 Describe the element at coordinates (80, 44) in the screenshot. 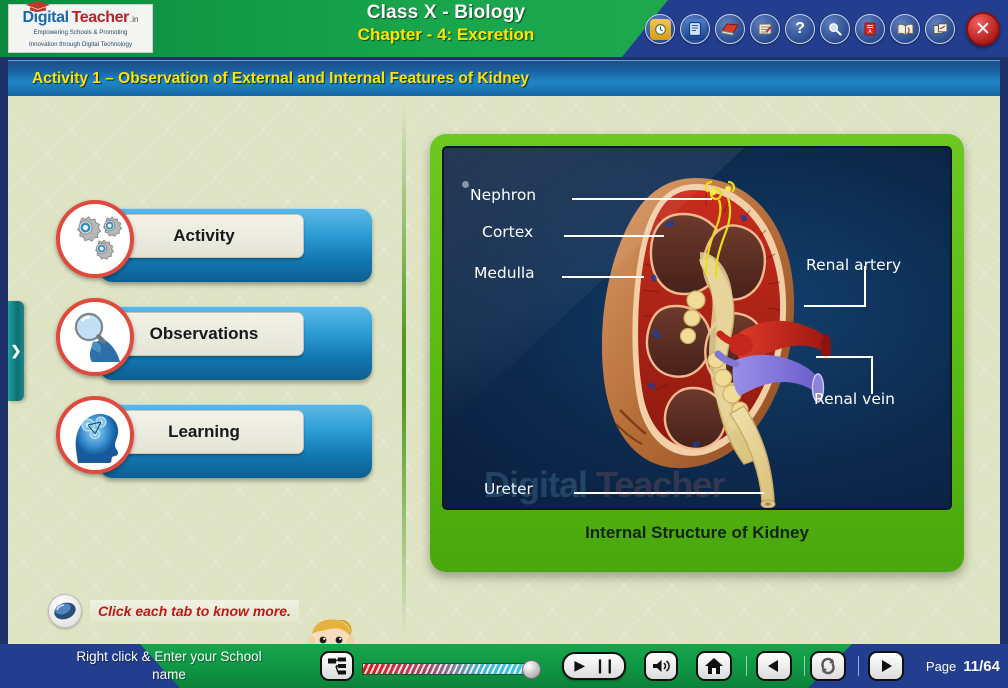

I see `logo-tagline-line2: Innovation through Digital Technology` at that location.